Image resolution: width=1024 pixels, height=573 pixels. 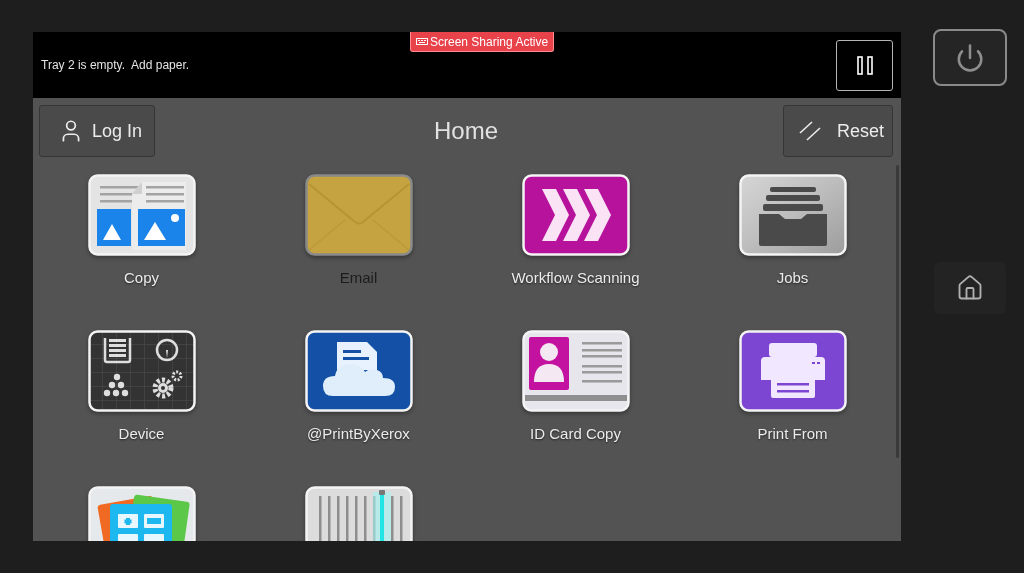 I want to click on double-slash-icon, so click(x=810, y=131).